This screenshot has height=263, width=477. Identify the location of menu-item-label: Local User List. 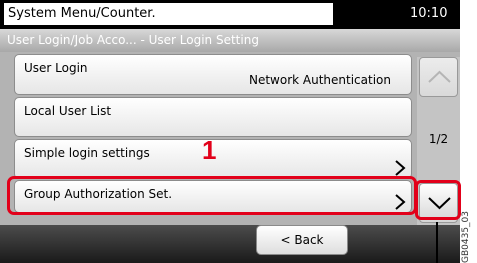
(68, 111).